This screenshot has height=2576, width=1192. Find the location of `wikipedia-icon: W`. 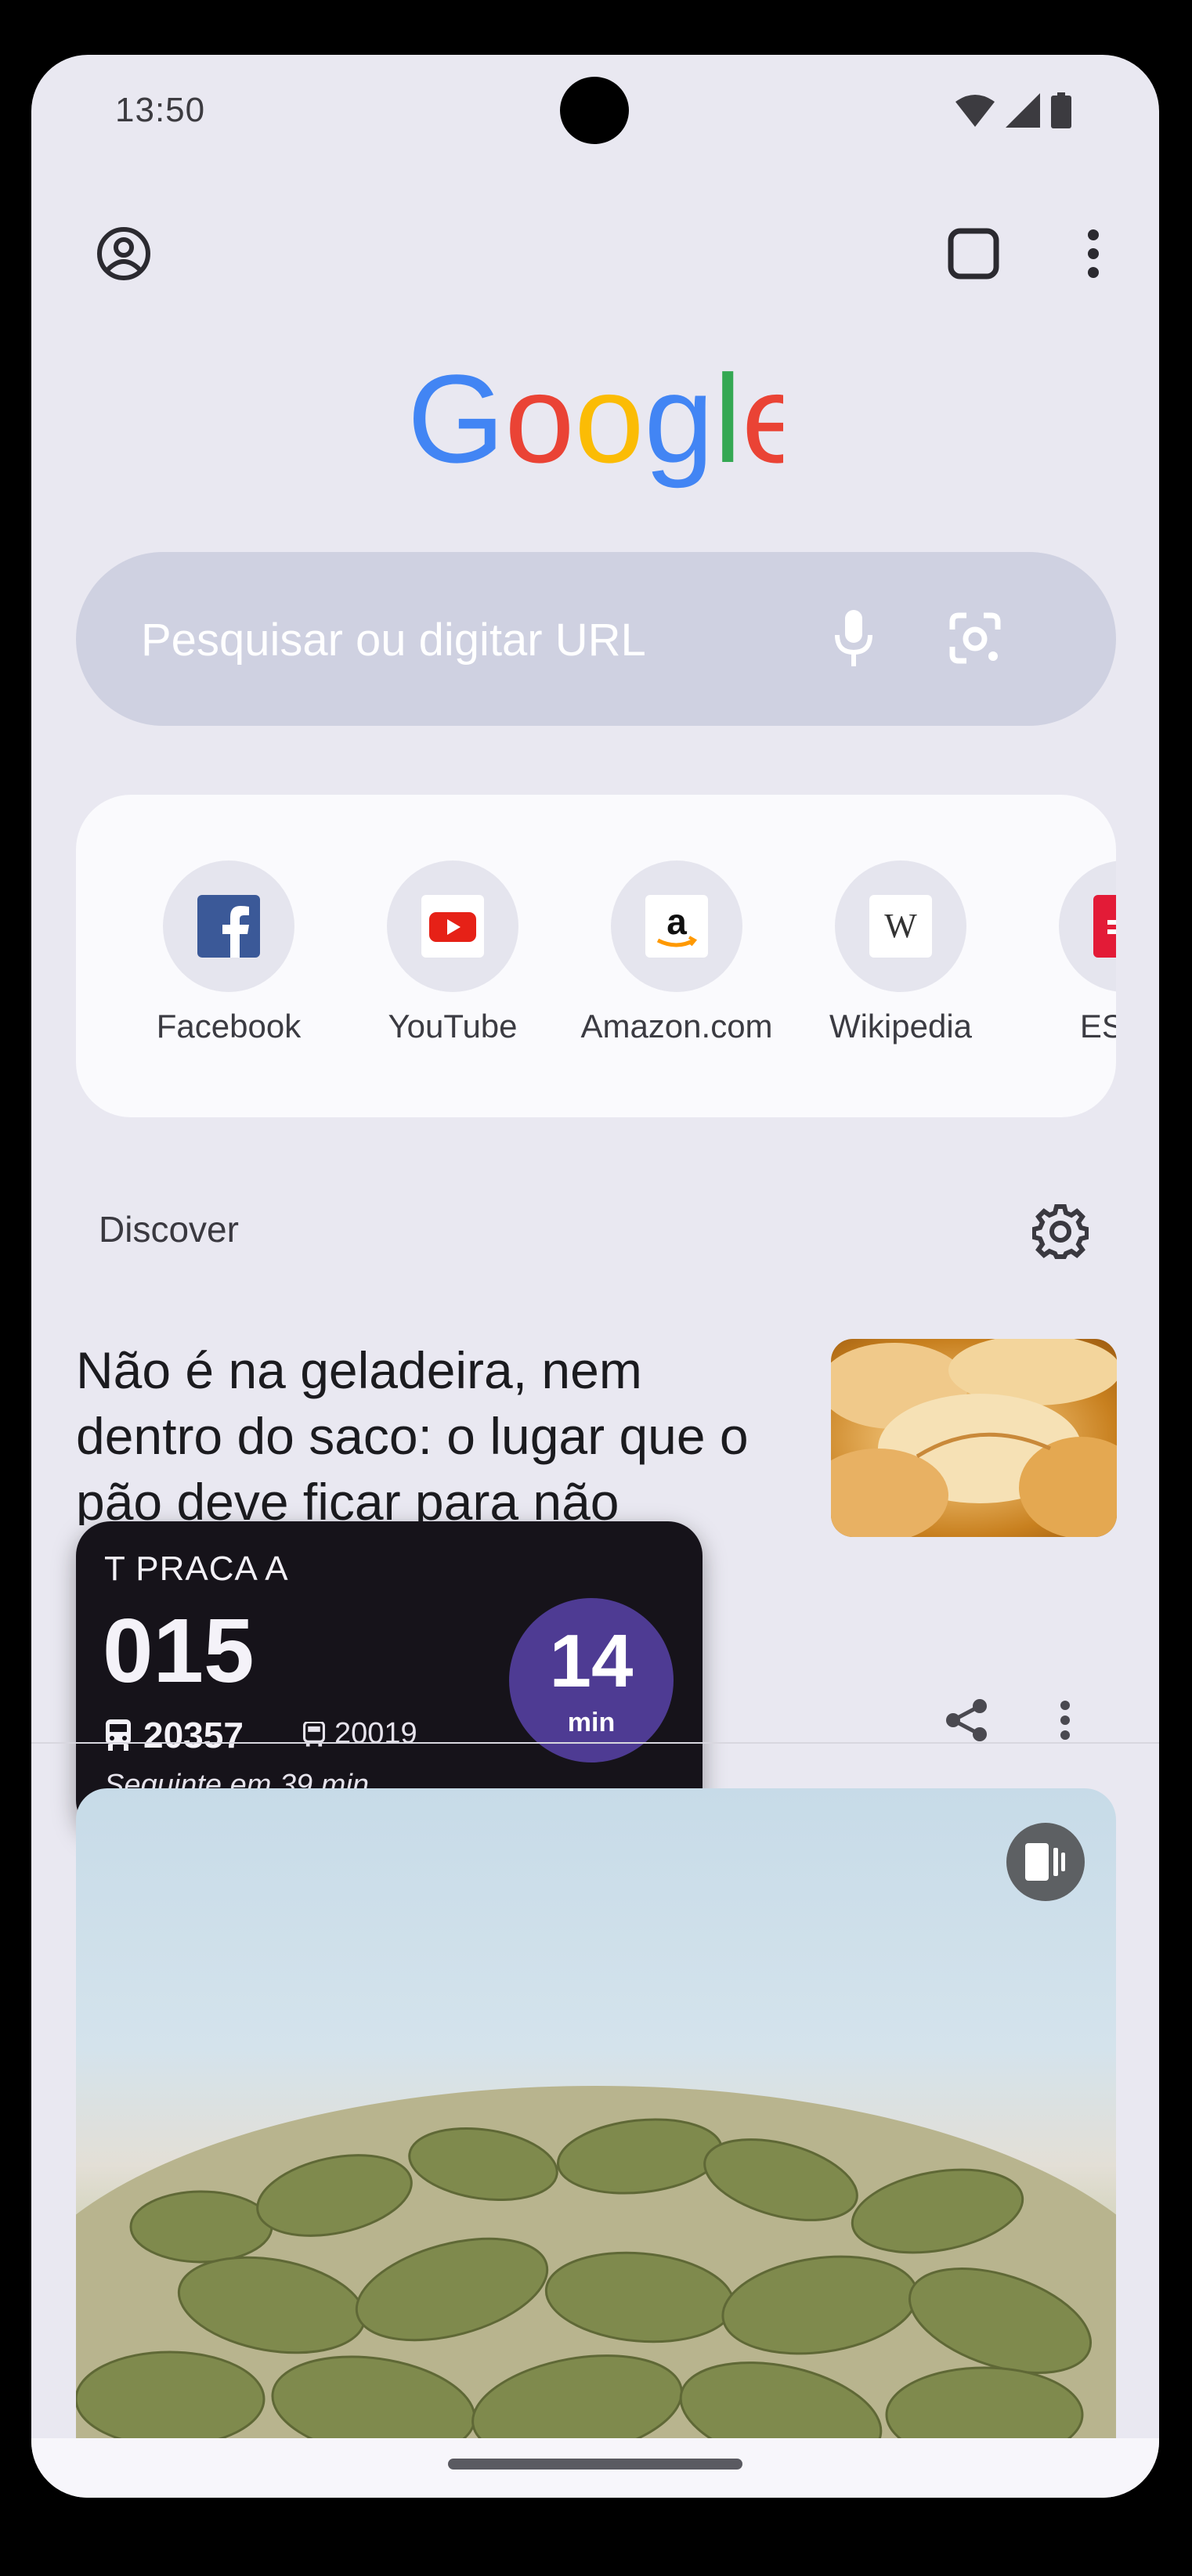

wikipedia-icon: W is located at coordinates (900, 926).